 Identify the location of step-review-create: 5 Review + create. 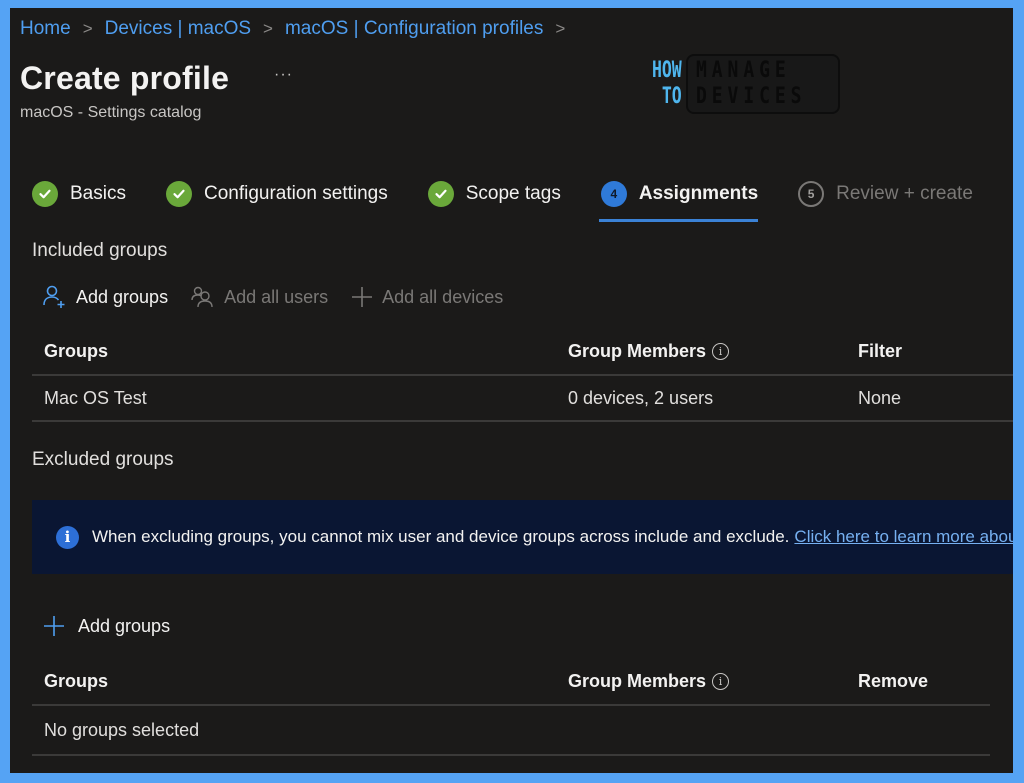
(885, 194).